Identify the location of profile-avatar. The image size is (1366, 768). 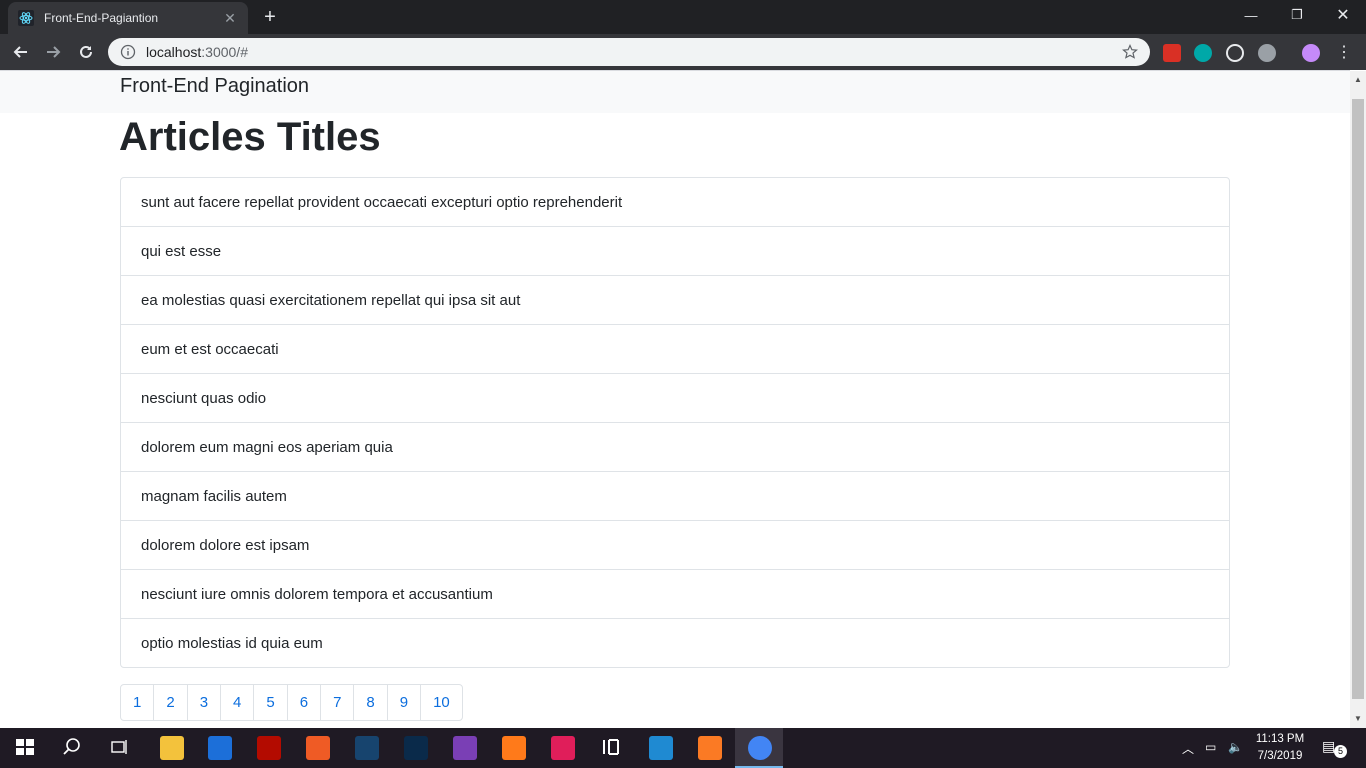
(1311, 53).